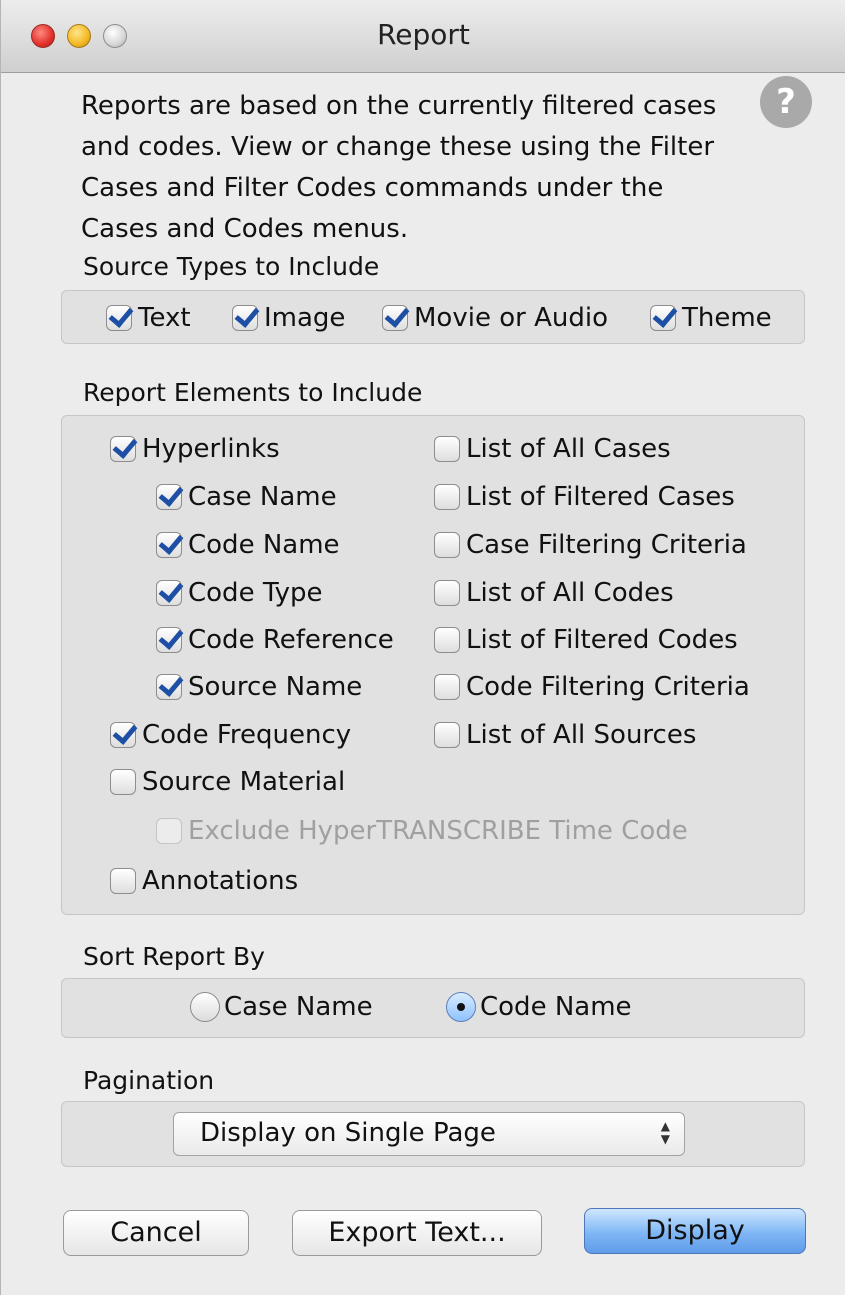 This screenshot has width=845, height=1295. What do you see at coordinates (568, 449) in the screenshot?
I see `checkbox-label: List of All Cases` at bounding box center [568, 449].